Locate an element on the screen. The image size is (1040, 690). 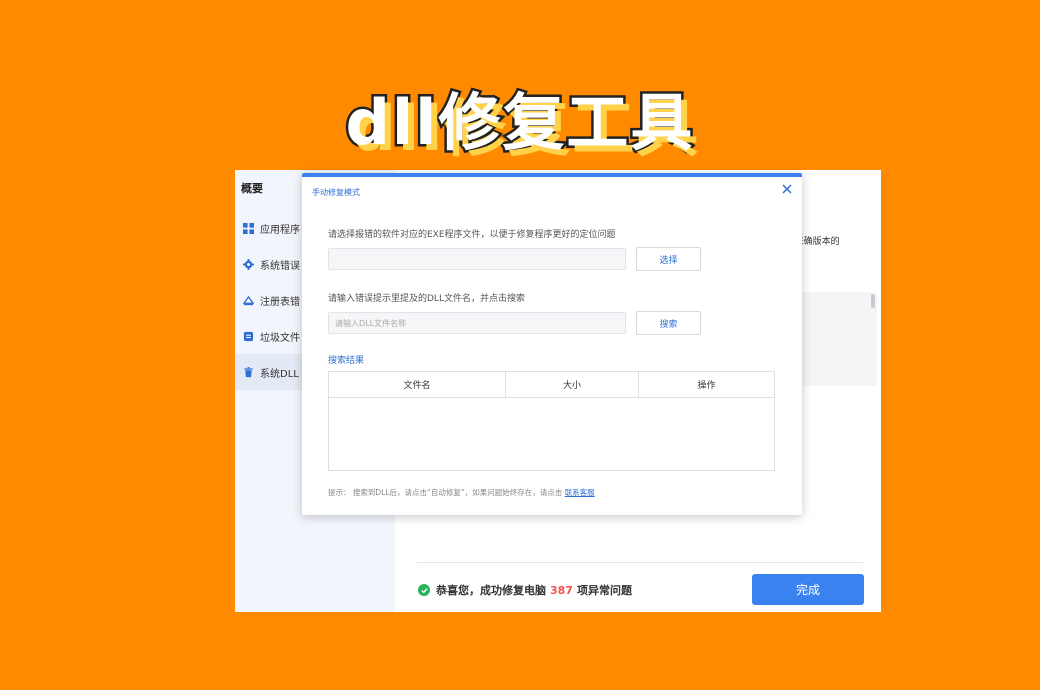
sidebar-item-label: 系统错误 is located at coordinates (280, 266).